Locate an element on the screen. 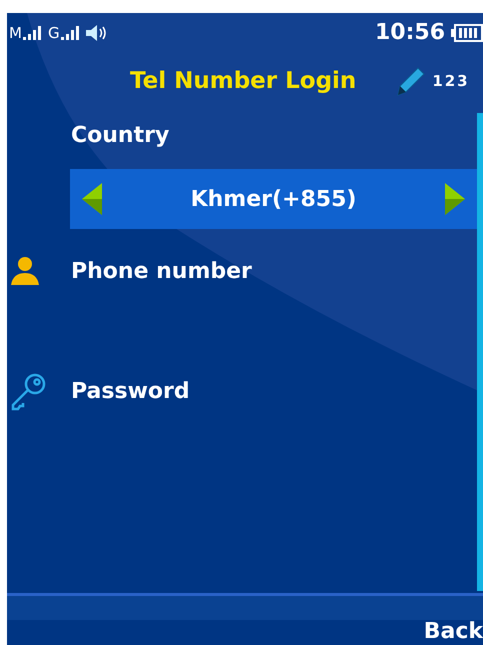  country-selector: Khmer(+855) is located at coordinates (273, 199).